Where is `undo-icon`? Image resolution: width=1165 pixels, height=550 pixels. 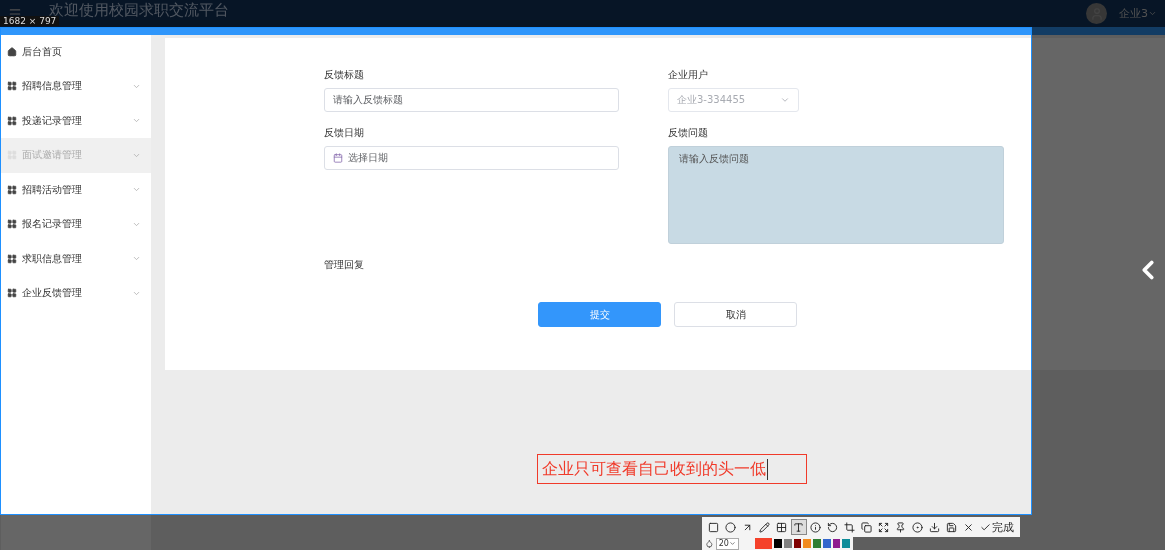
undo-icon is located at coordinates (832, 527).